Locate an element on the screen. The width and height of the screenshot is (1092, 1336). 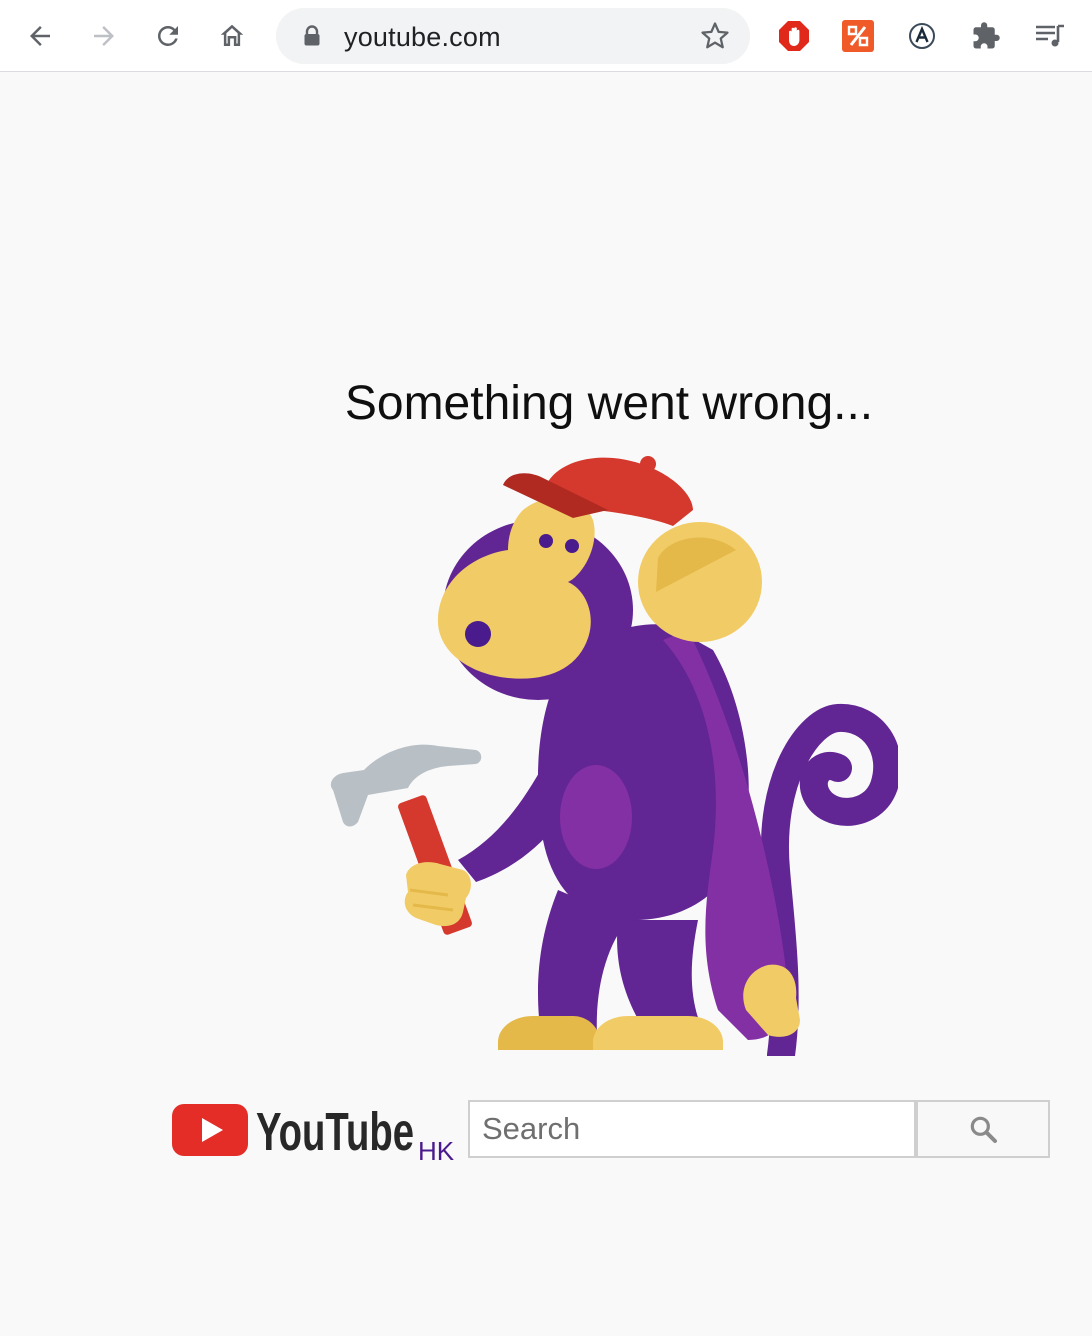
url-text: youtube.com is located at coordinates (422, 37).